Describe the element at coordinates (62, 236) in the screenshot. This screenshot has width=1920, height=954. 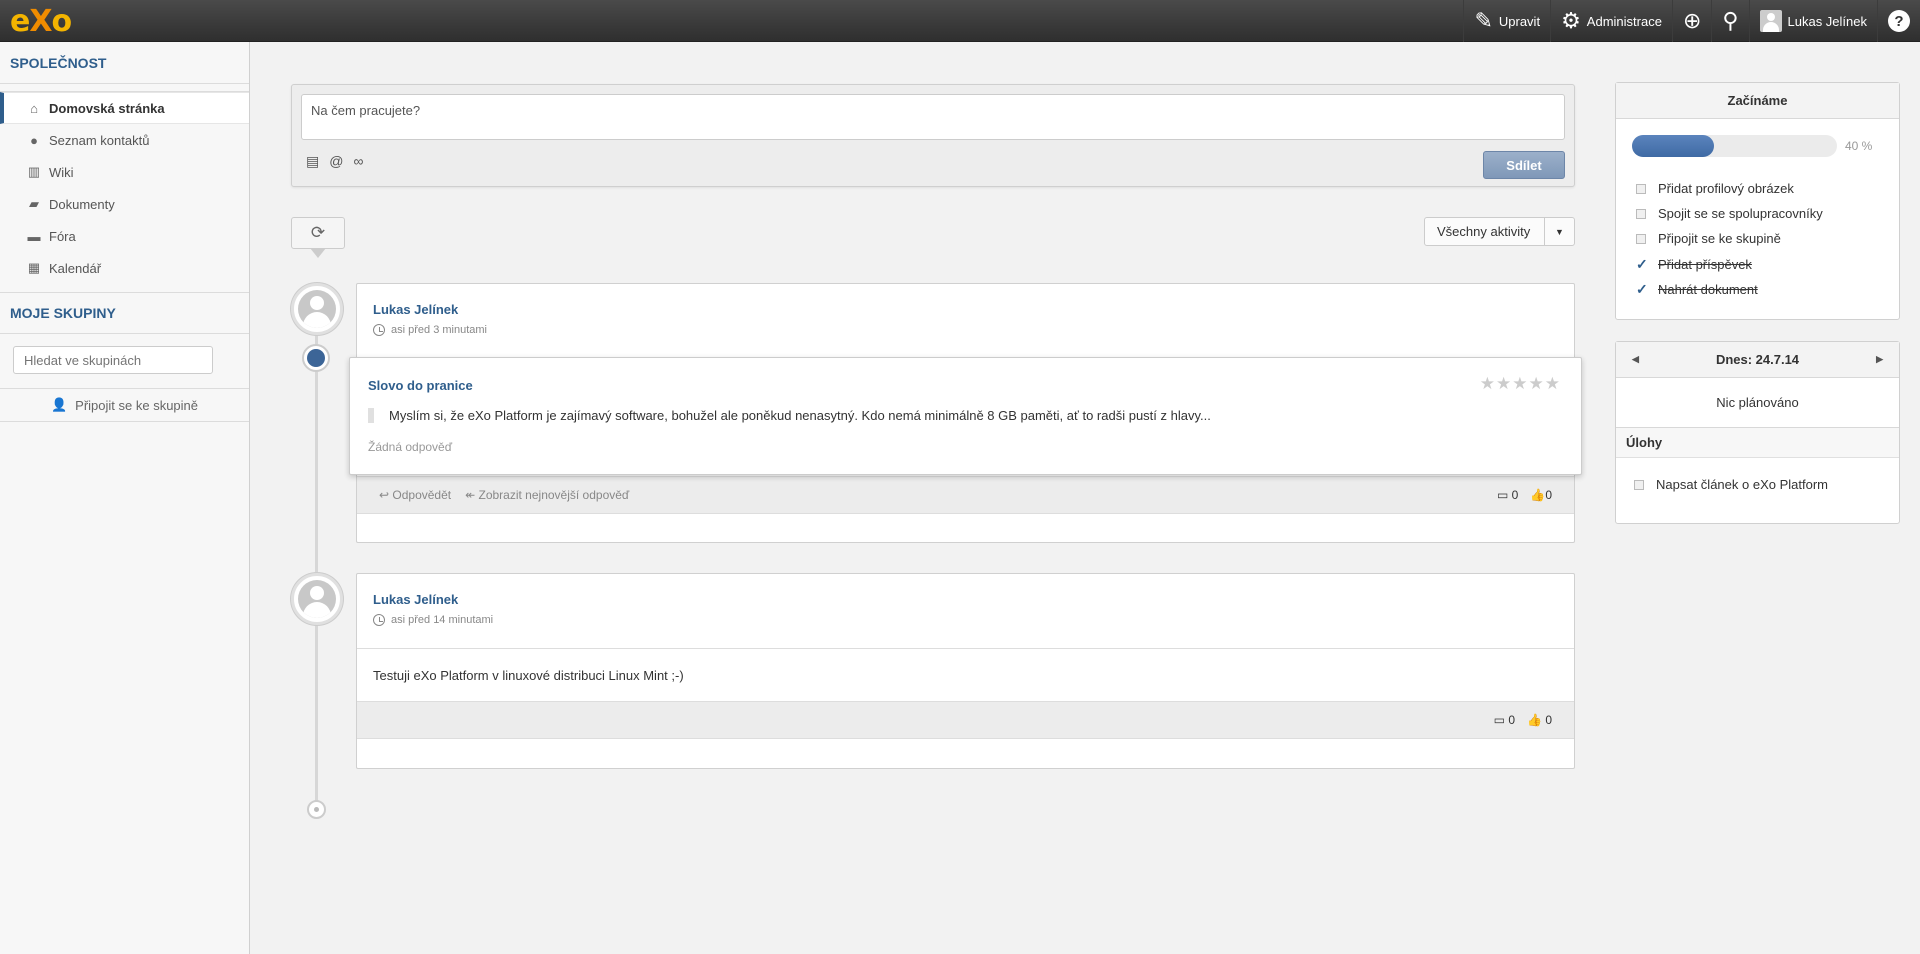
I see `sidebar-item-label: Fóra` at that location.